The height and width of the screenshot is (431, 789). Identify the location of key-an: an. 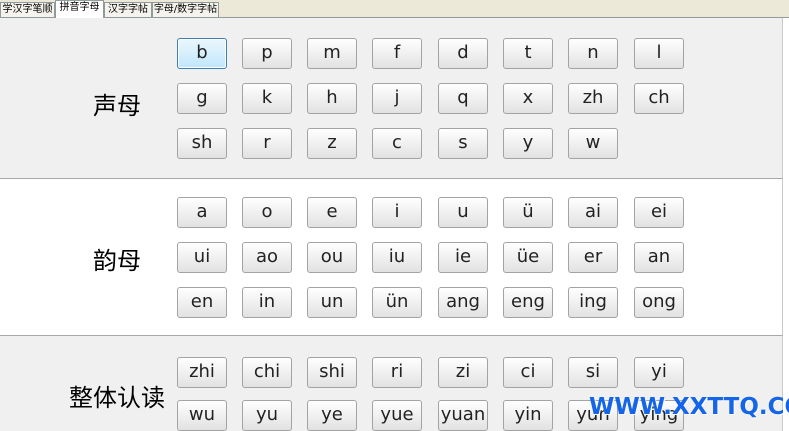
(659, 257).